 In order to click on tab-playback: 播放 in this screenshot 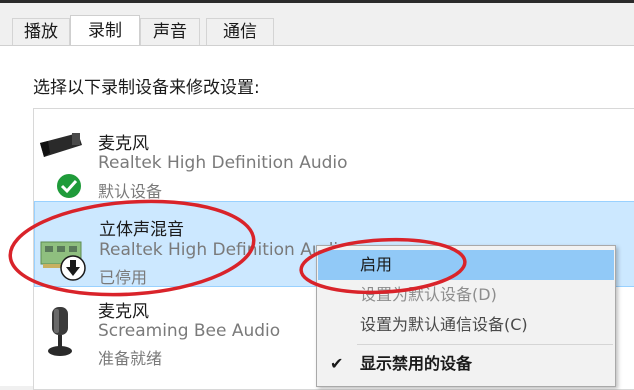, I will do `click(41, 31)`.